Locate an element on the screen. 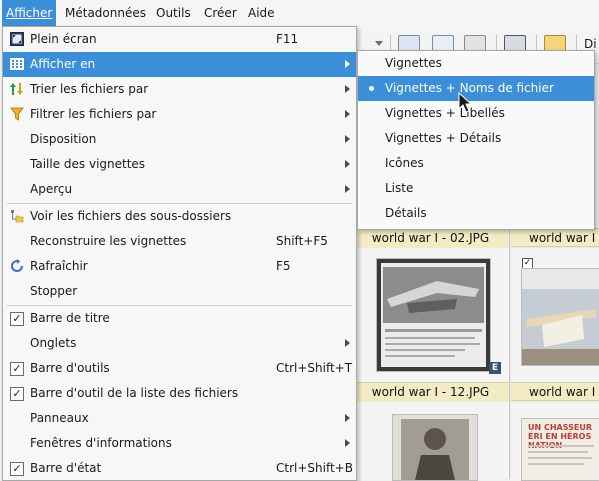 This screenshot has width=599, height=481. thumbnail-cell: ✓ is located at coordinates (555, 315).